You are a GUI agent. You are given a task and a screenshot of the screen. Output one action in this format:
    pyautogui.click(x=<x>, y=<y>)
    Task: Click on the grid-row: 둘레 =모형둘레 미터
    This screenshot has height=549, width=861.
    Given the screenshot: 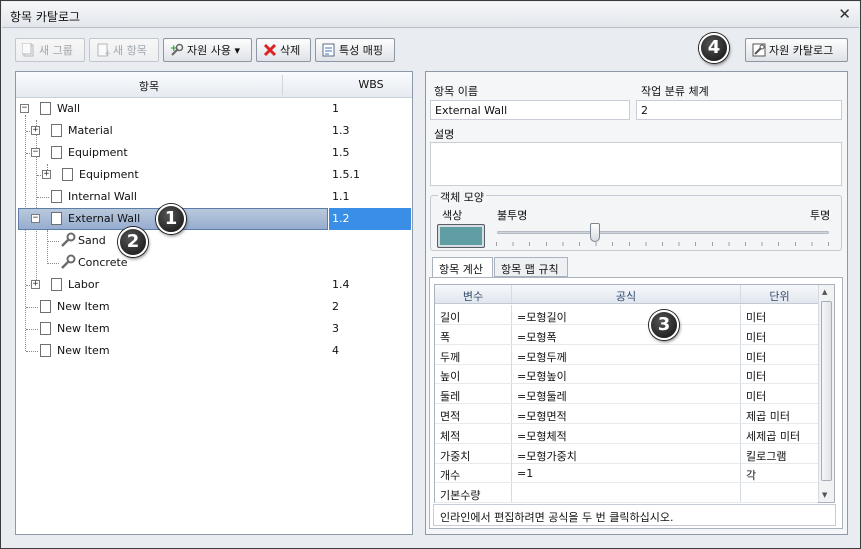 What is the action you would take?
    pyautogui.click(x=626, y=394)
    